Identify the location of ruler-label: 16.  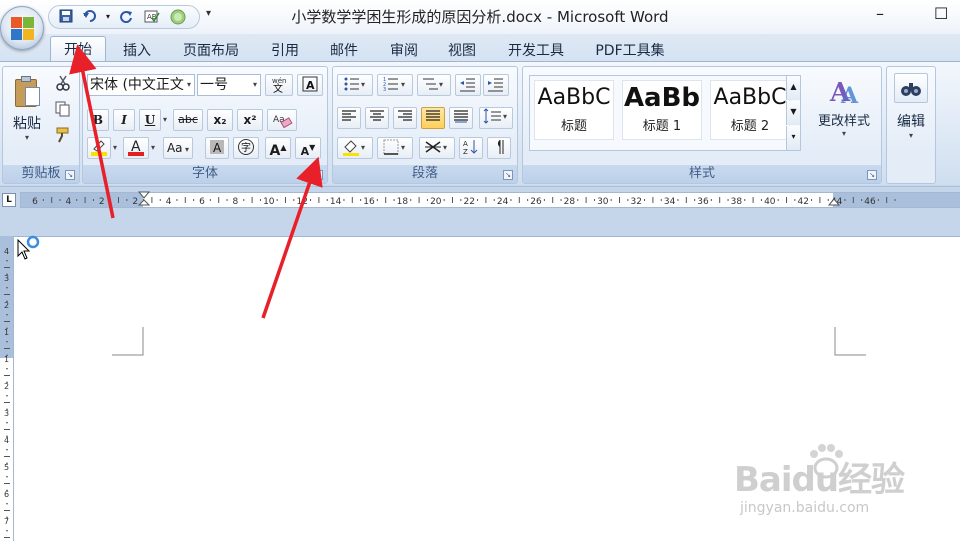
(369, 202).